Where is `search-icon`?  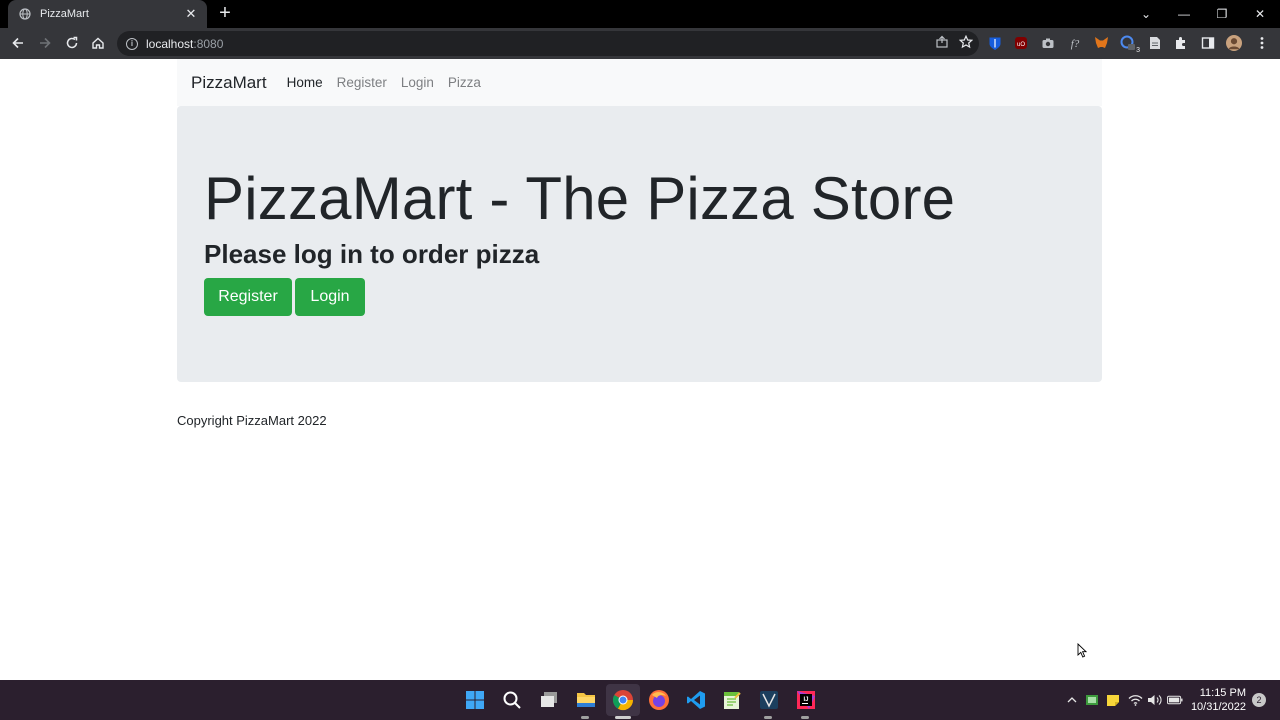
search-icon is located at coordinates (512, 700).